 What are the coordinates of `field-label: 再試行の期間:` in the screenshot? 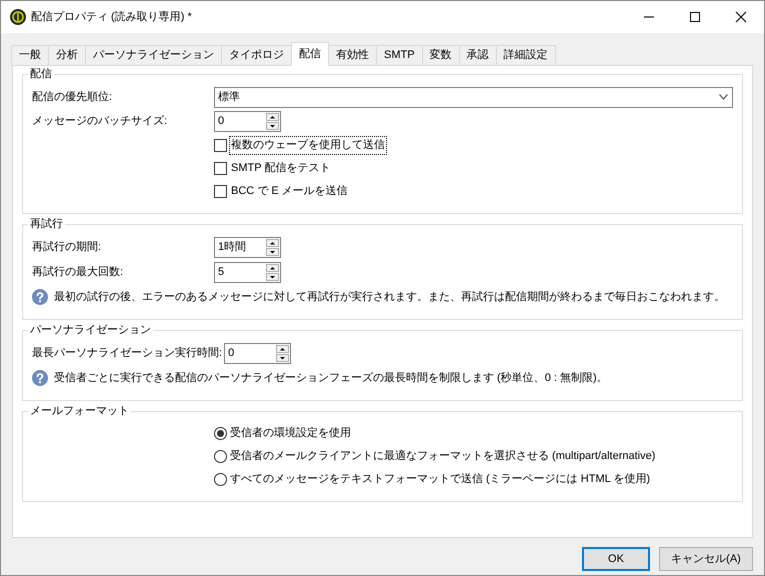 It's located at (67, 248).